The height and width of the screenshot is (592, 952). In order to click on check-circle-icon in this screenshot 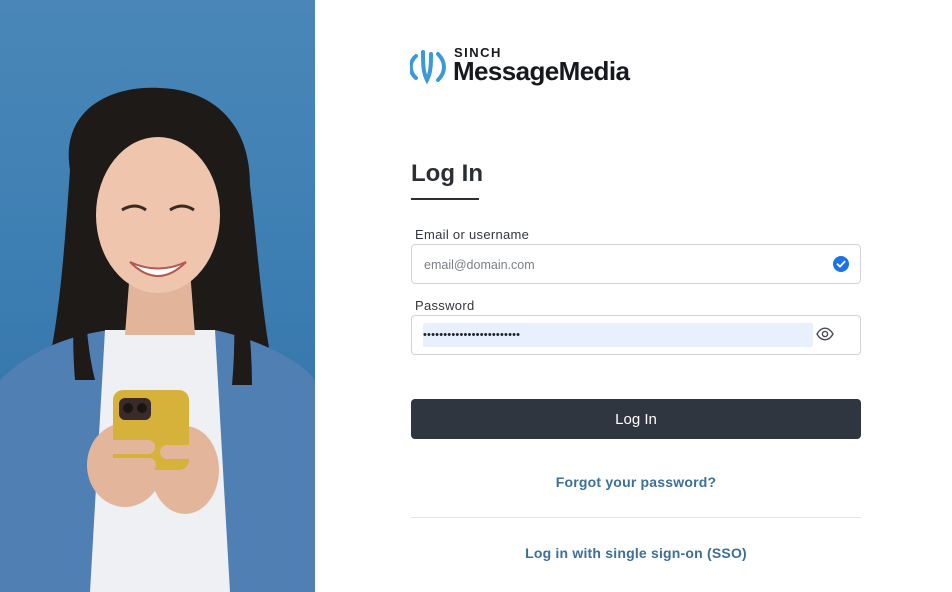, I will do `click(841, 264)`.